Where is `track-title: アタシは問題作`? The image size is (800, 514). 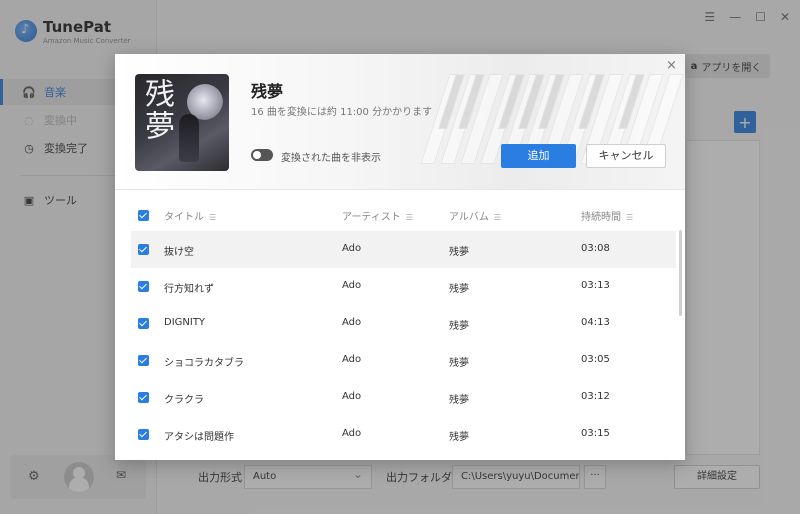
track-title: アタシは問題作 is located at coordinates (199, 437).